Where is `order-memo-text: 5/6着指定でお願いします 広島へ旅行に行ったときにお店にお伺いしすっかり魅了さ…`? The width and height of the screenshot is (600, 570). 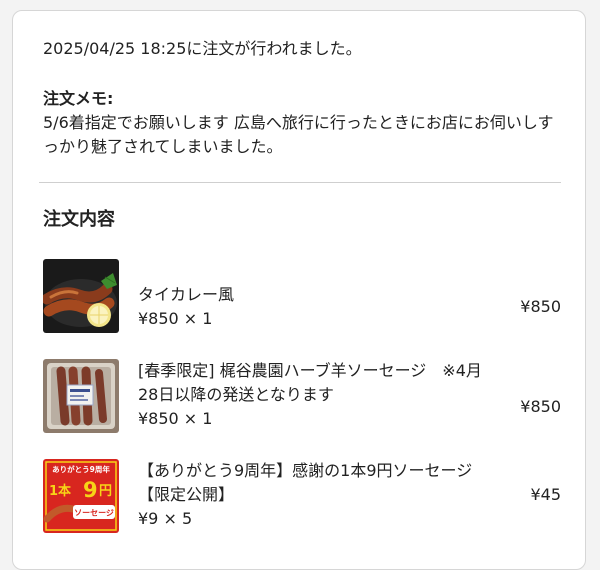
order-memo-text: 5/6着指定でお願いします 広島へ旅行に行ったときにお店にお伺いしすっかり魅了さ… is located at coordinates (298, 134).